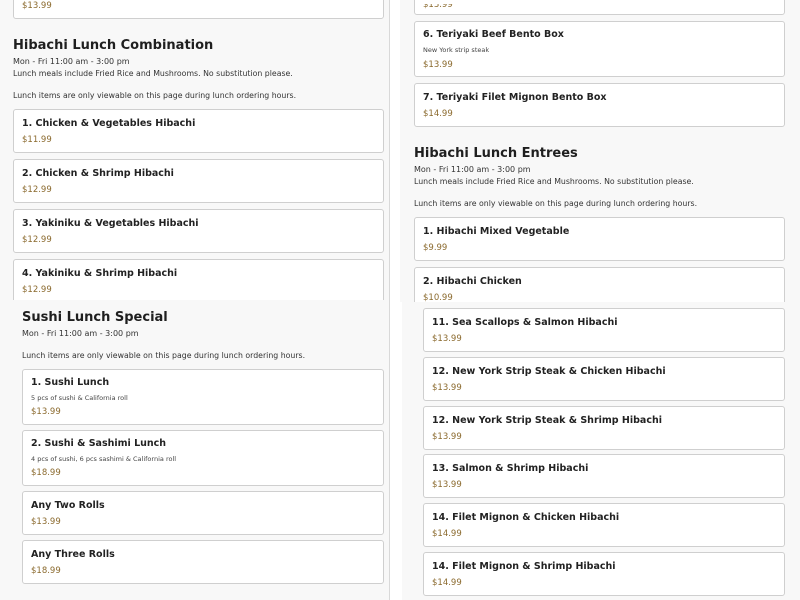 Image resolution: width=800 pixels, height=600 pixels. Describe the element at coordinates (203, 562) in the screenshot. I see `menu-item-card: Any Three Rolls $18.99` at that location.